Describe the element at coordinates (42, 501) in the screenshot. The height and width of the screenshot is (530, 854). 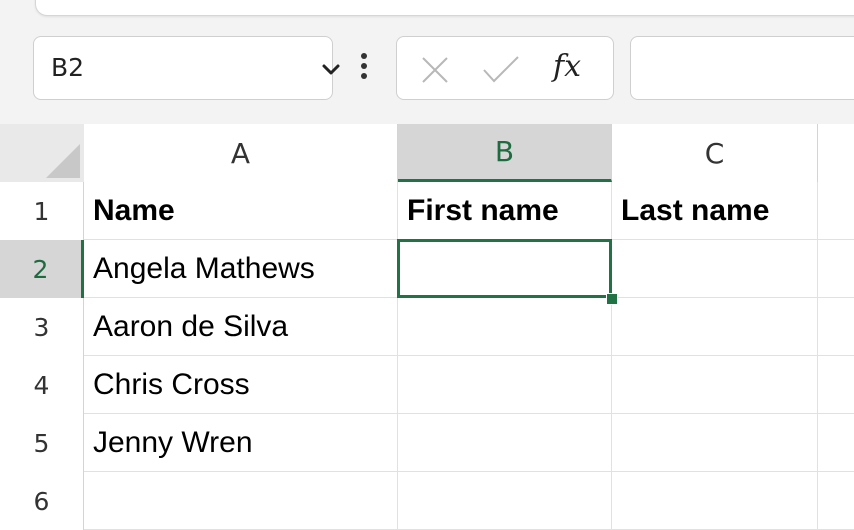
I see `row-header-6: 6` at that location.